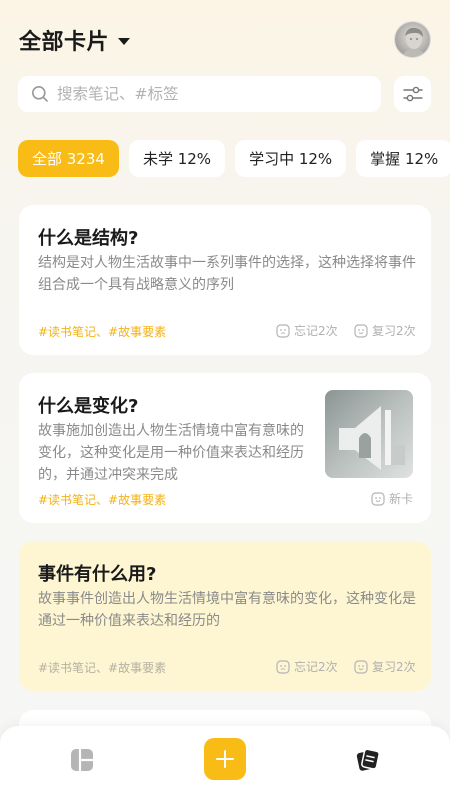 The height and width of the screenshot is (800, 450). I want to click on card-title: 什么是变化?, so click(88, 406).